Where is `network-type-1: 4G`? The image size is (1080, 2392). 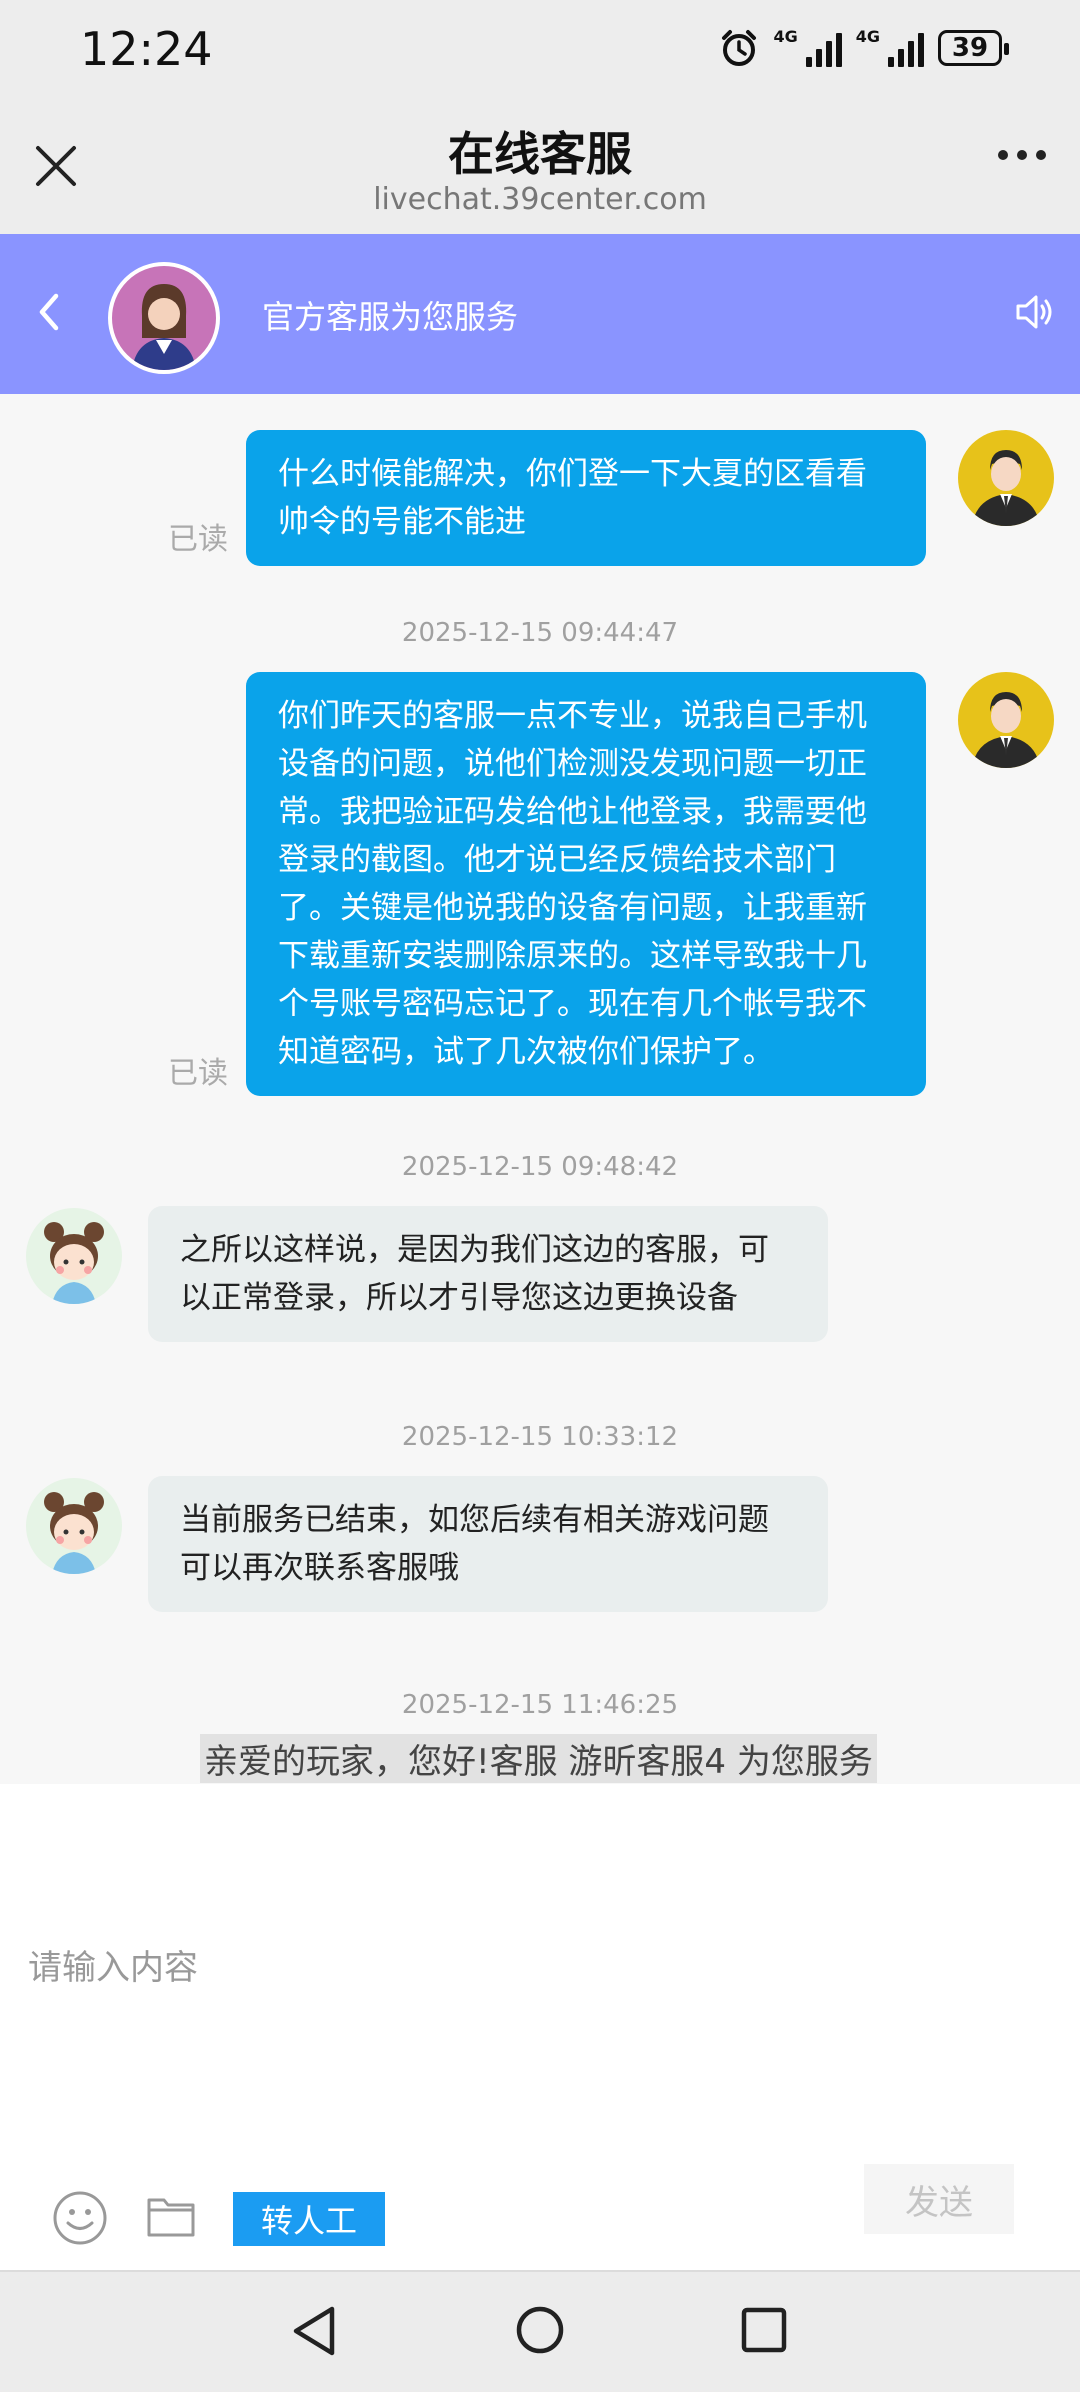
network-type-1: 4G is located at coordinates (785, 36).